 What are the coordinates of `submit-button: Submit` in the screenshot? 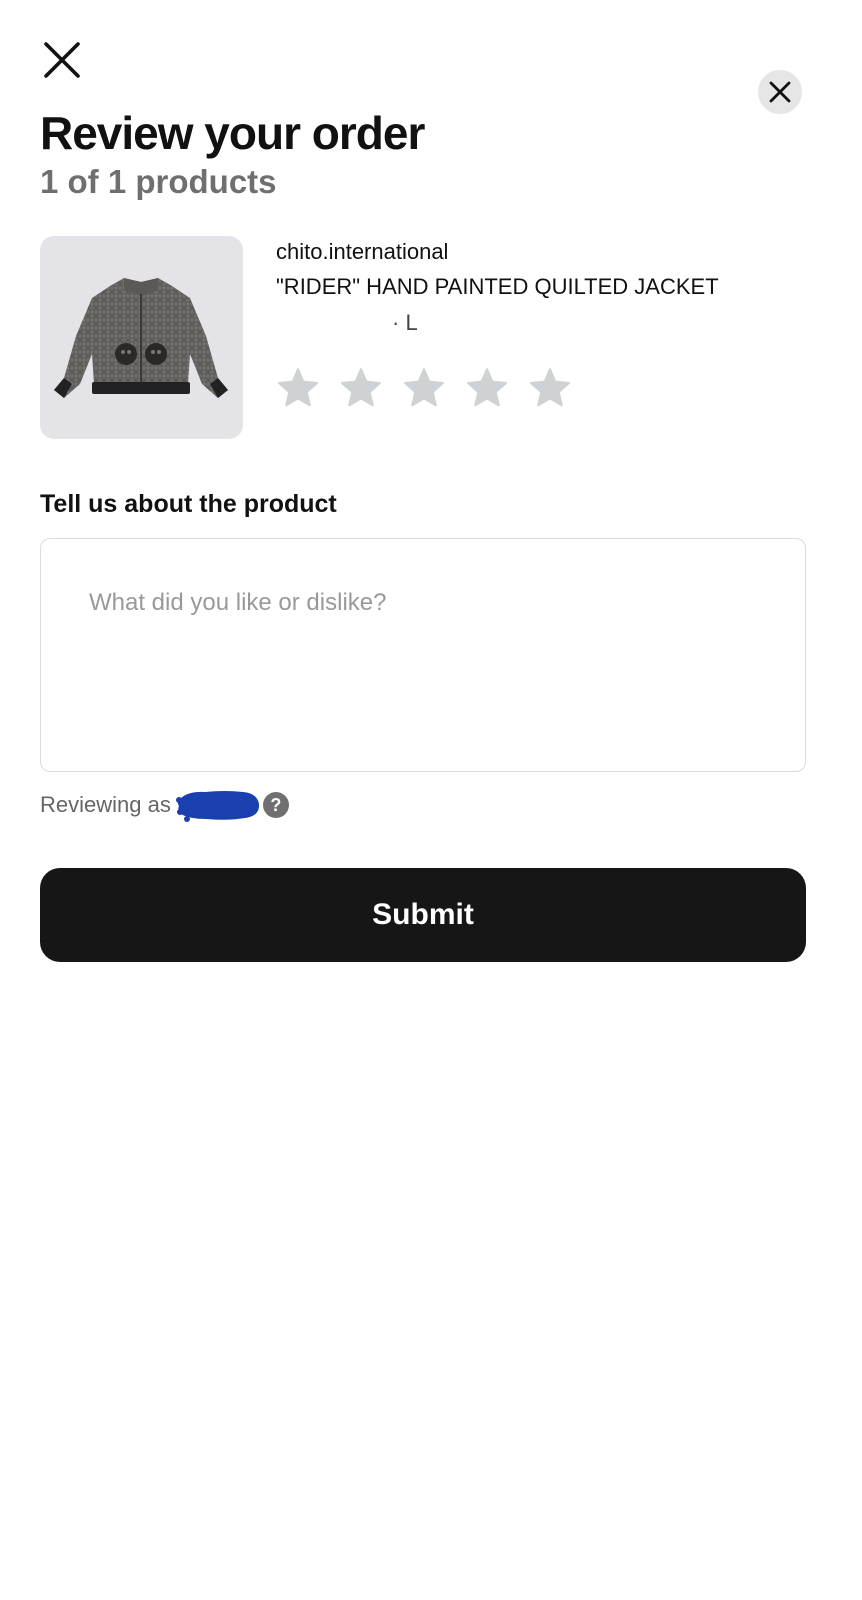 It's located at (423, 915).